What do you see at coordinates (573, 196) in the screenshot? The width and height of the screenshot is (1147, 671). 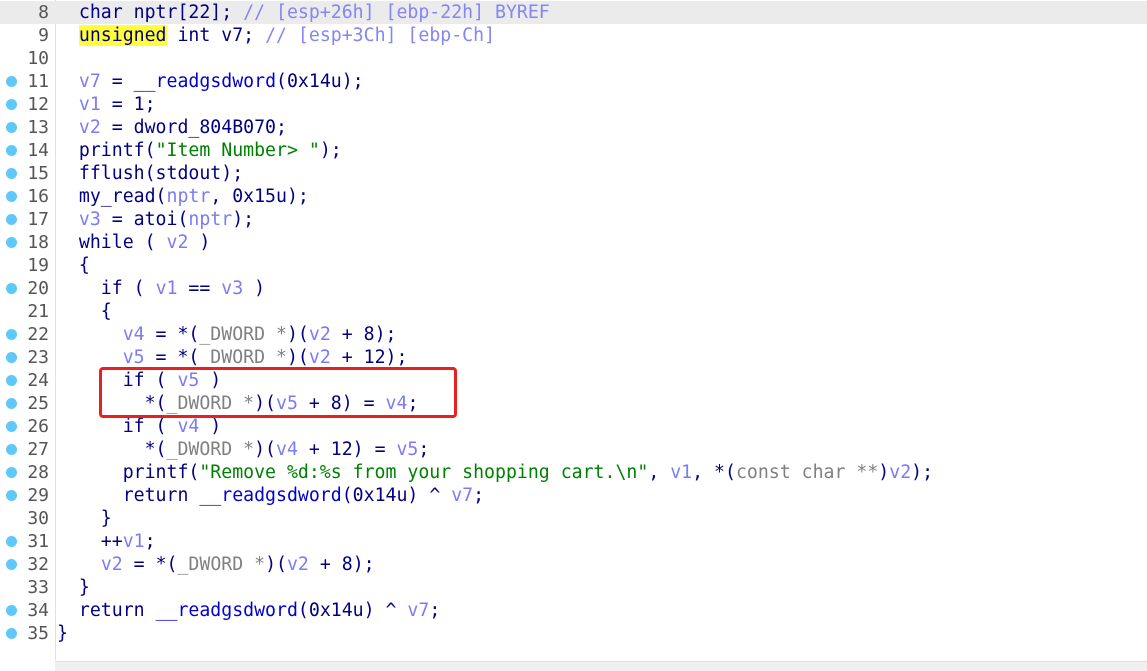 I see `code-line: 16 my_read(nptr, 0x15u);` at bounding box center [573, 196].